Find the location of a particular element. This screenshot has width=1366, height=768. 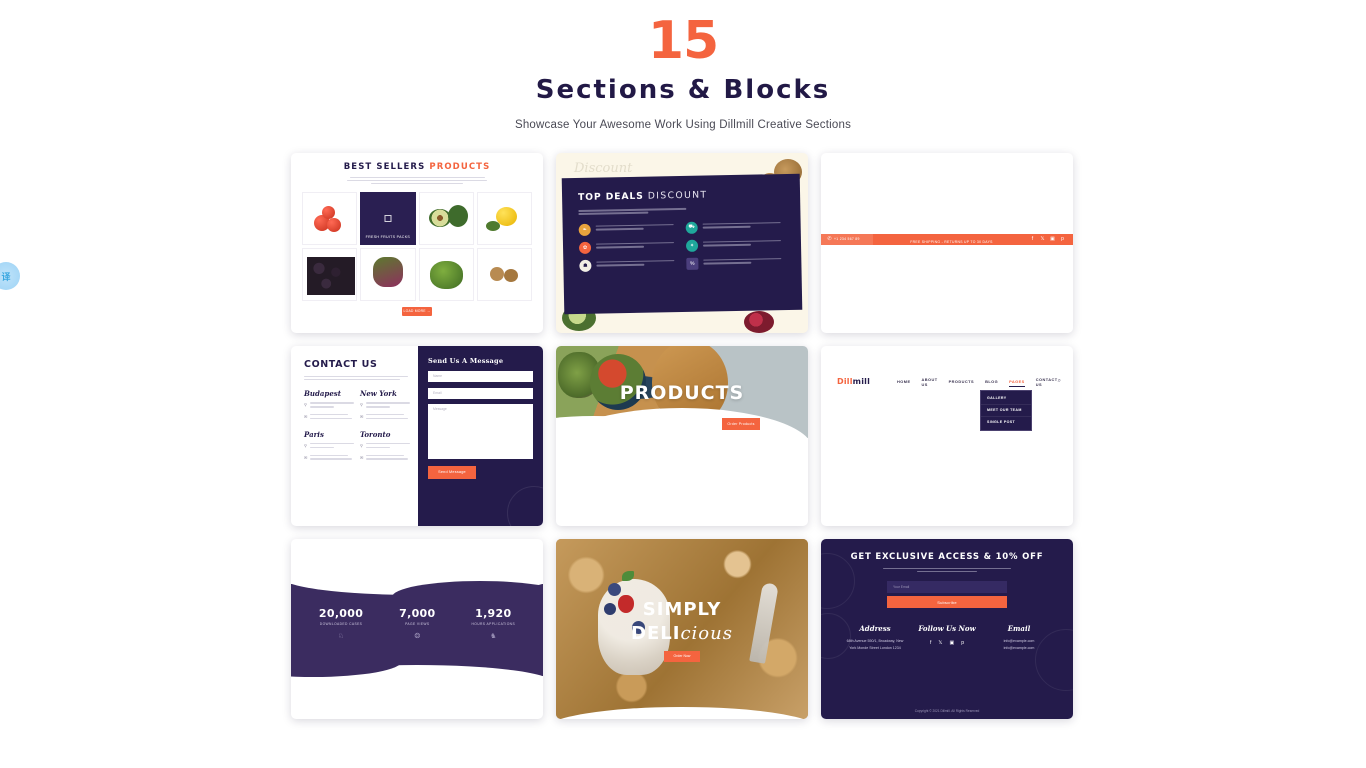

product-grid: FRESH FRUITS PACKS is located at coordinates (417, 247).